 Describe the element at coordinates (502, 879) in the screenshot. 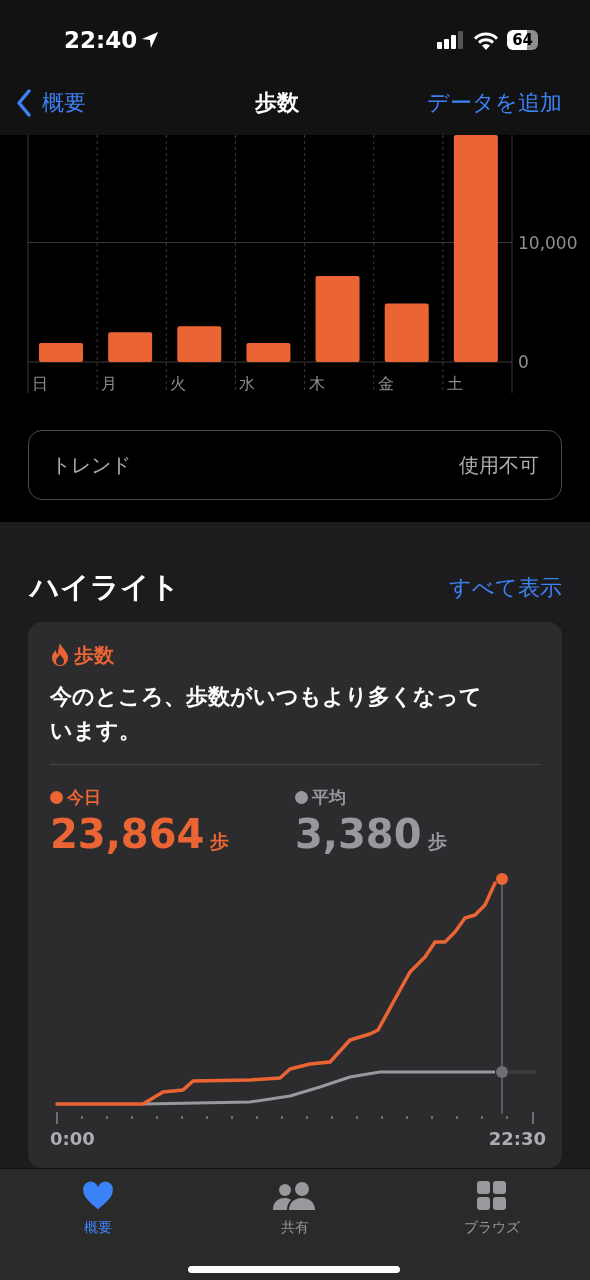

I see `today-point` at that location.